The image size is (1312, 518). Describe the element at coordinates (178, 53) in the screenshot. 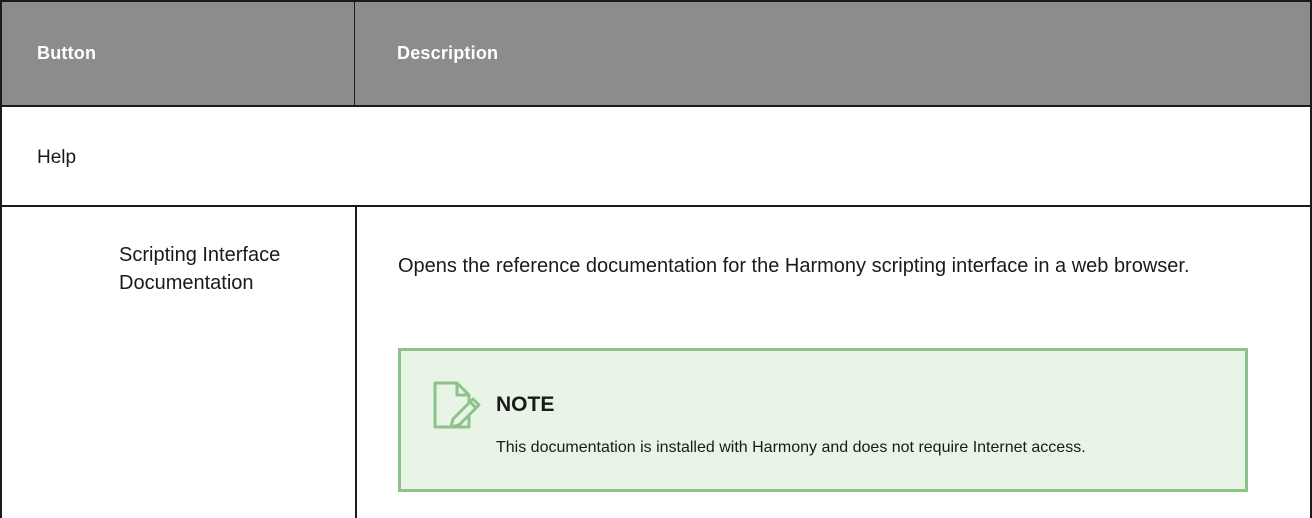

I see `header-cell-button: Button` at that location.